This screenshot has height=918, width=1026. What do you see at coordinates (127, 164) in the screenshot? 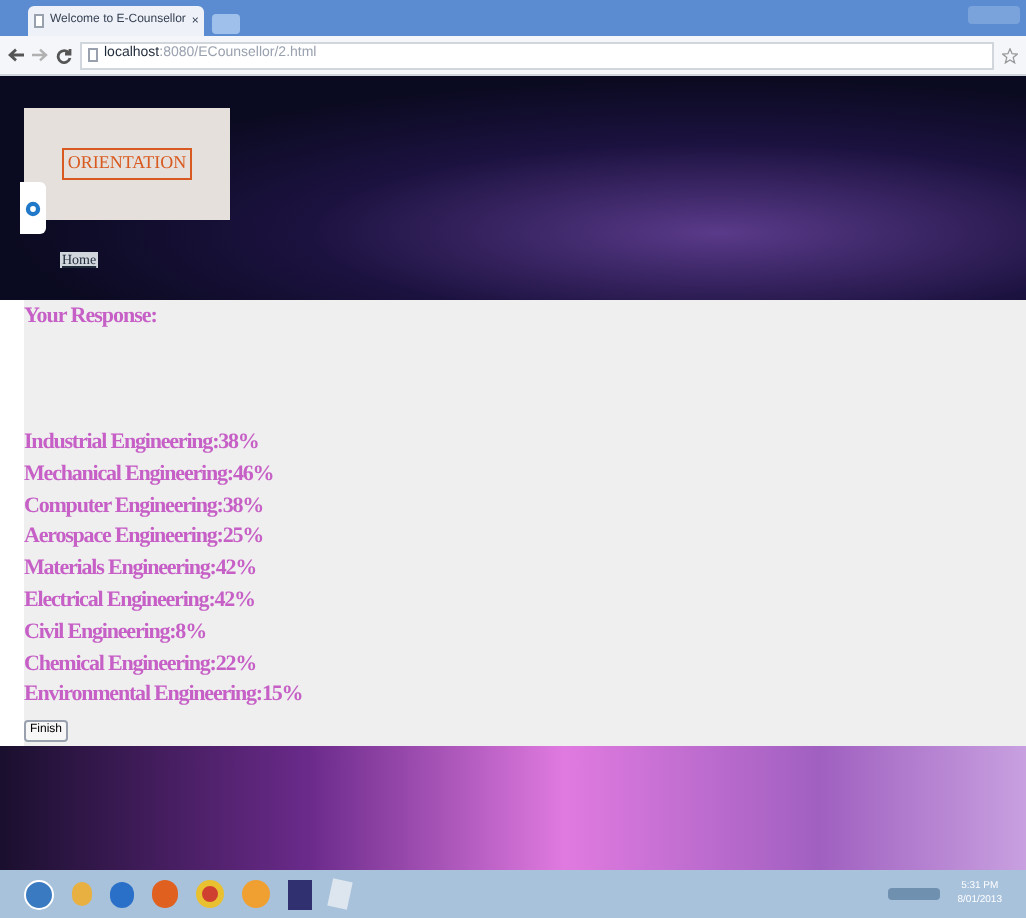
I see `banner-text: ORIENTATION` at bounding box center [127, 164].